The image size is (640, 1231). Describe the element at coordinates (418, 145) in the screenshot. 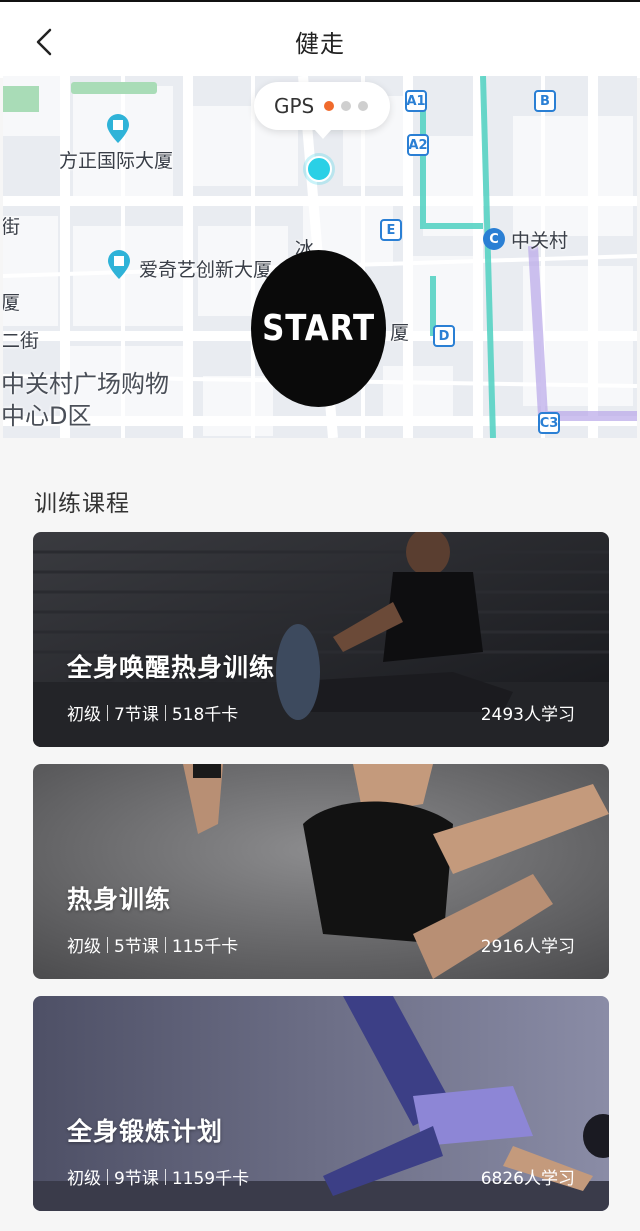

I see `exit-badge: A2` at that location.